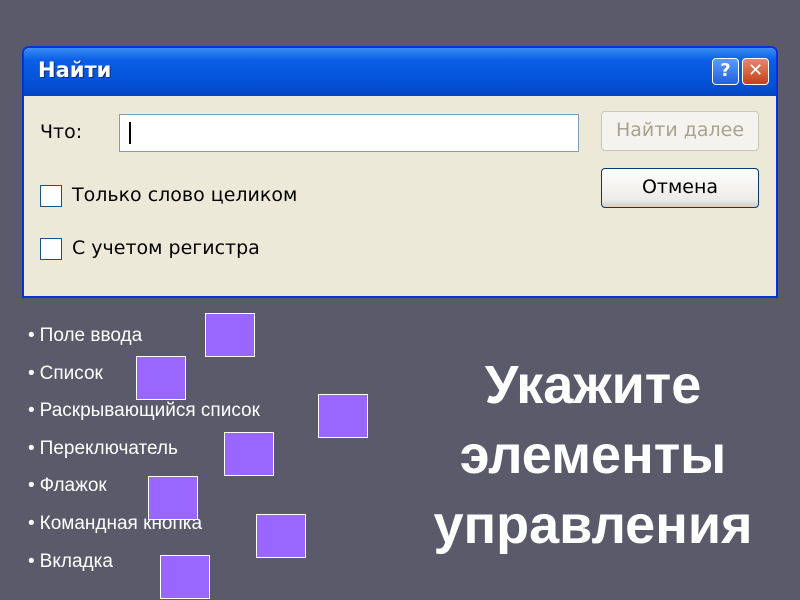 Image resolution: width=800 pixels, height=600 pixels. Describe the element at coordinates (161, 378) in the screenshot. I see `answer-box-list` at that location.